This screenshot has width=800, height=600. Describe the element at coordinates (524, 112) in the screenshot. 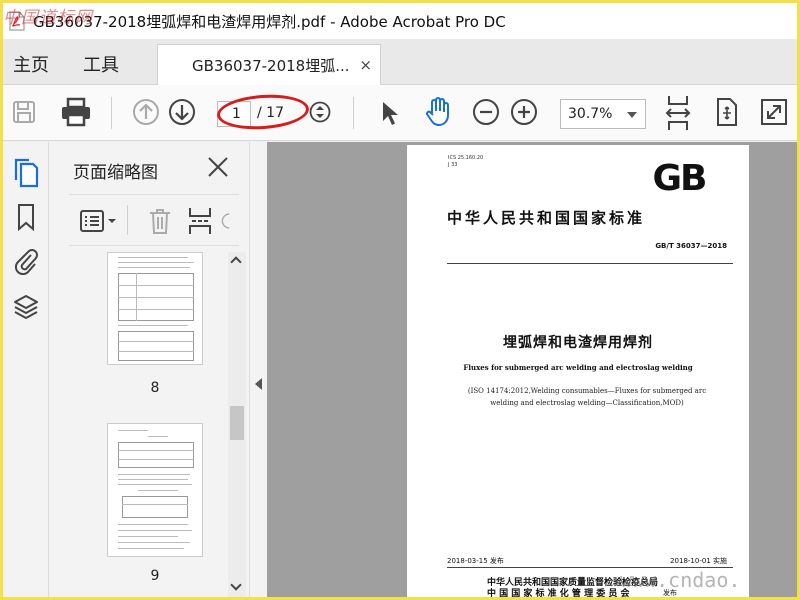

I see `zoom-in-icon` at that location.